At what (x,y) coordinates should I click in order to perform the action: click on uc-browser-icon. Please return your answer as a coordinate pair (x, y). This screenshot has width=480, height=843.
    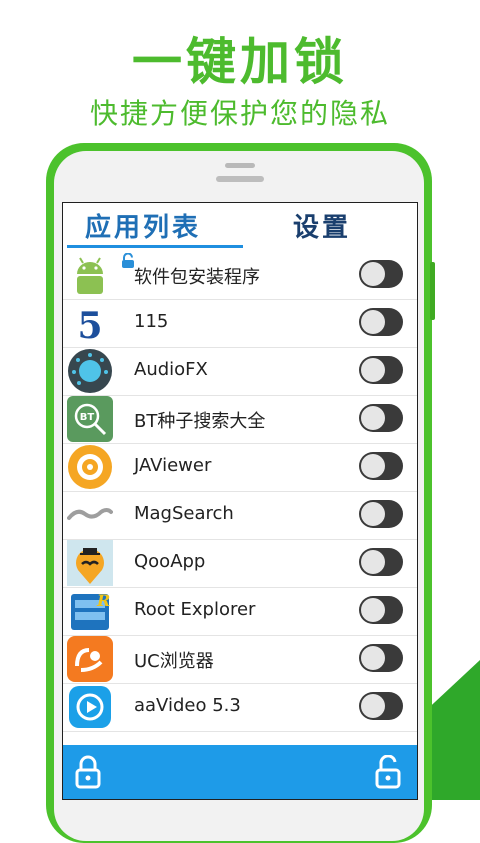
    Looking at the image, I should click on (90, 659).